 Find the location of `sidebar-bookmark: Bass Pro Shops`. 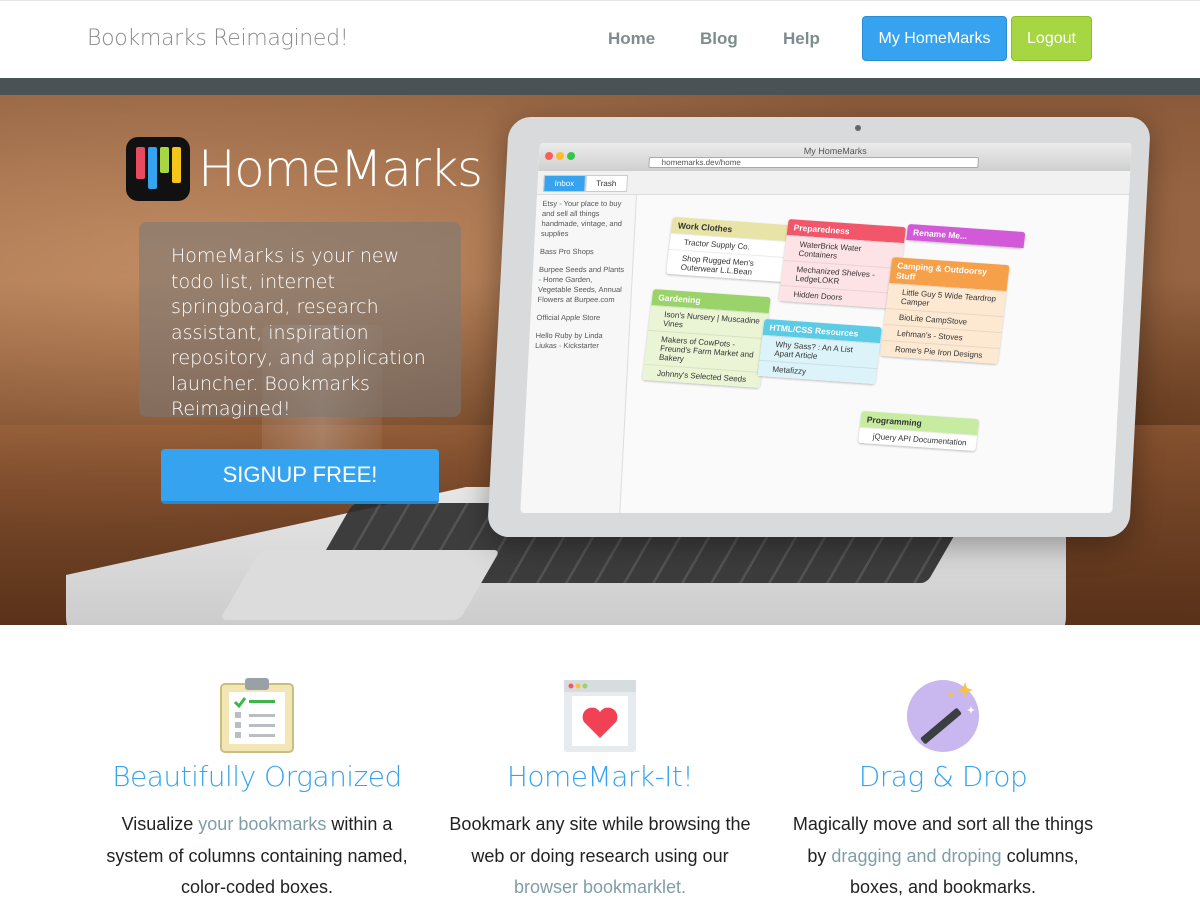

sidebar-bookmark: Bass Pro Shops is located at coordinates (567, 251).